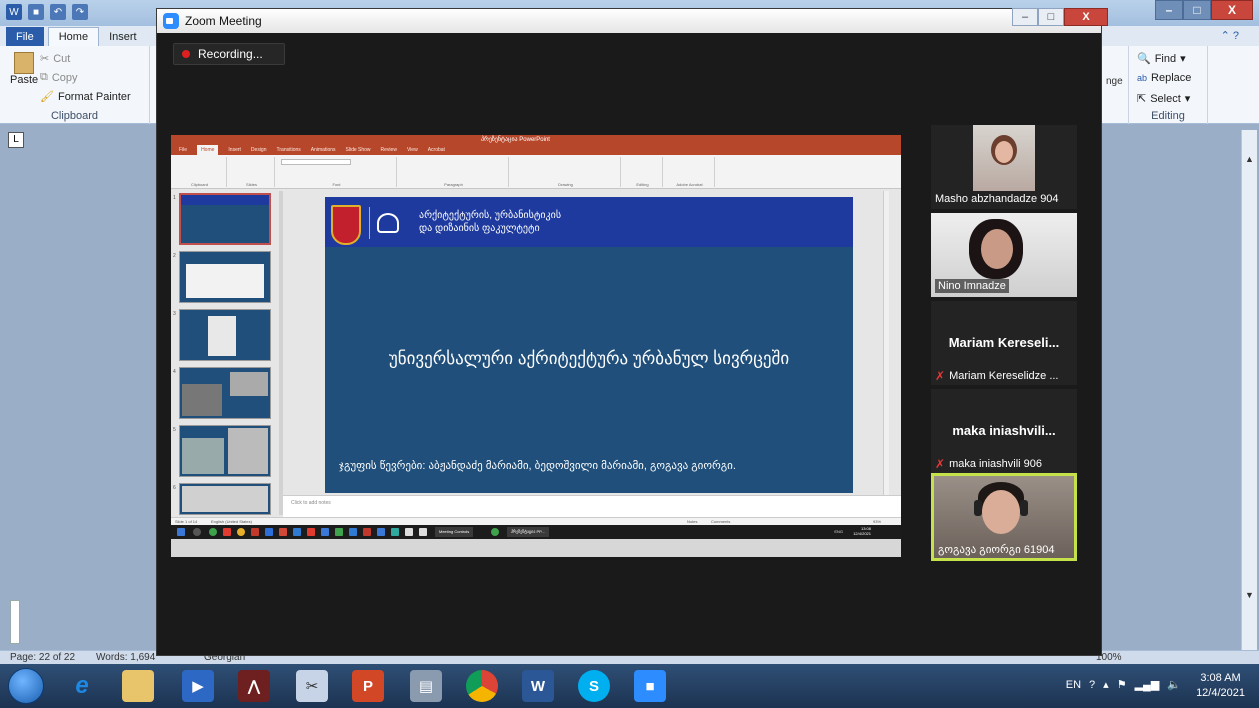  What do you see at coordinates (594, 686) in the screenshot?
I see `skype-icon: S` at bounding box center [594, 686].